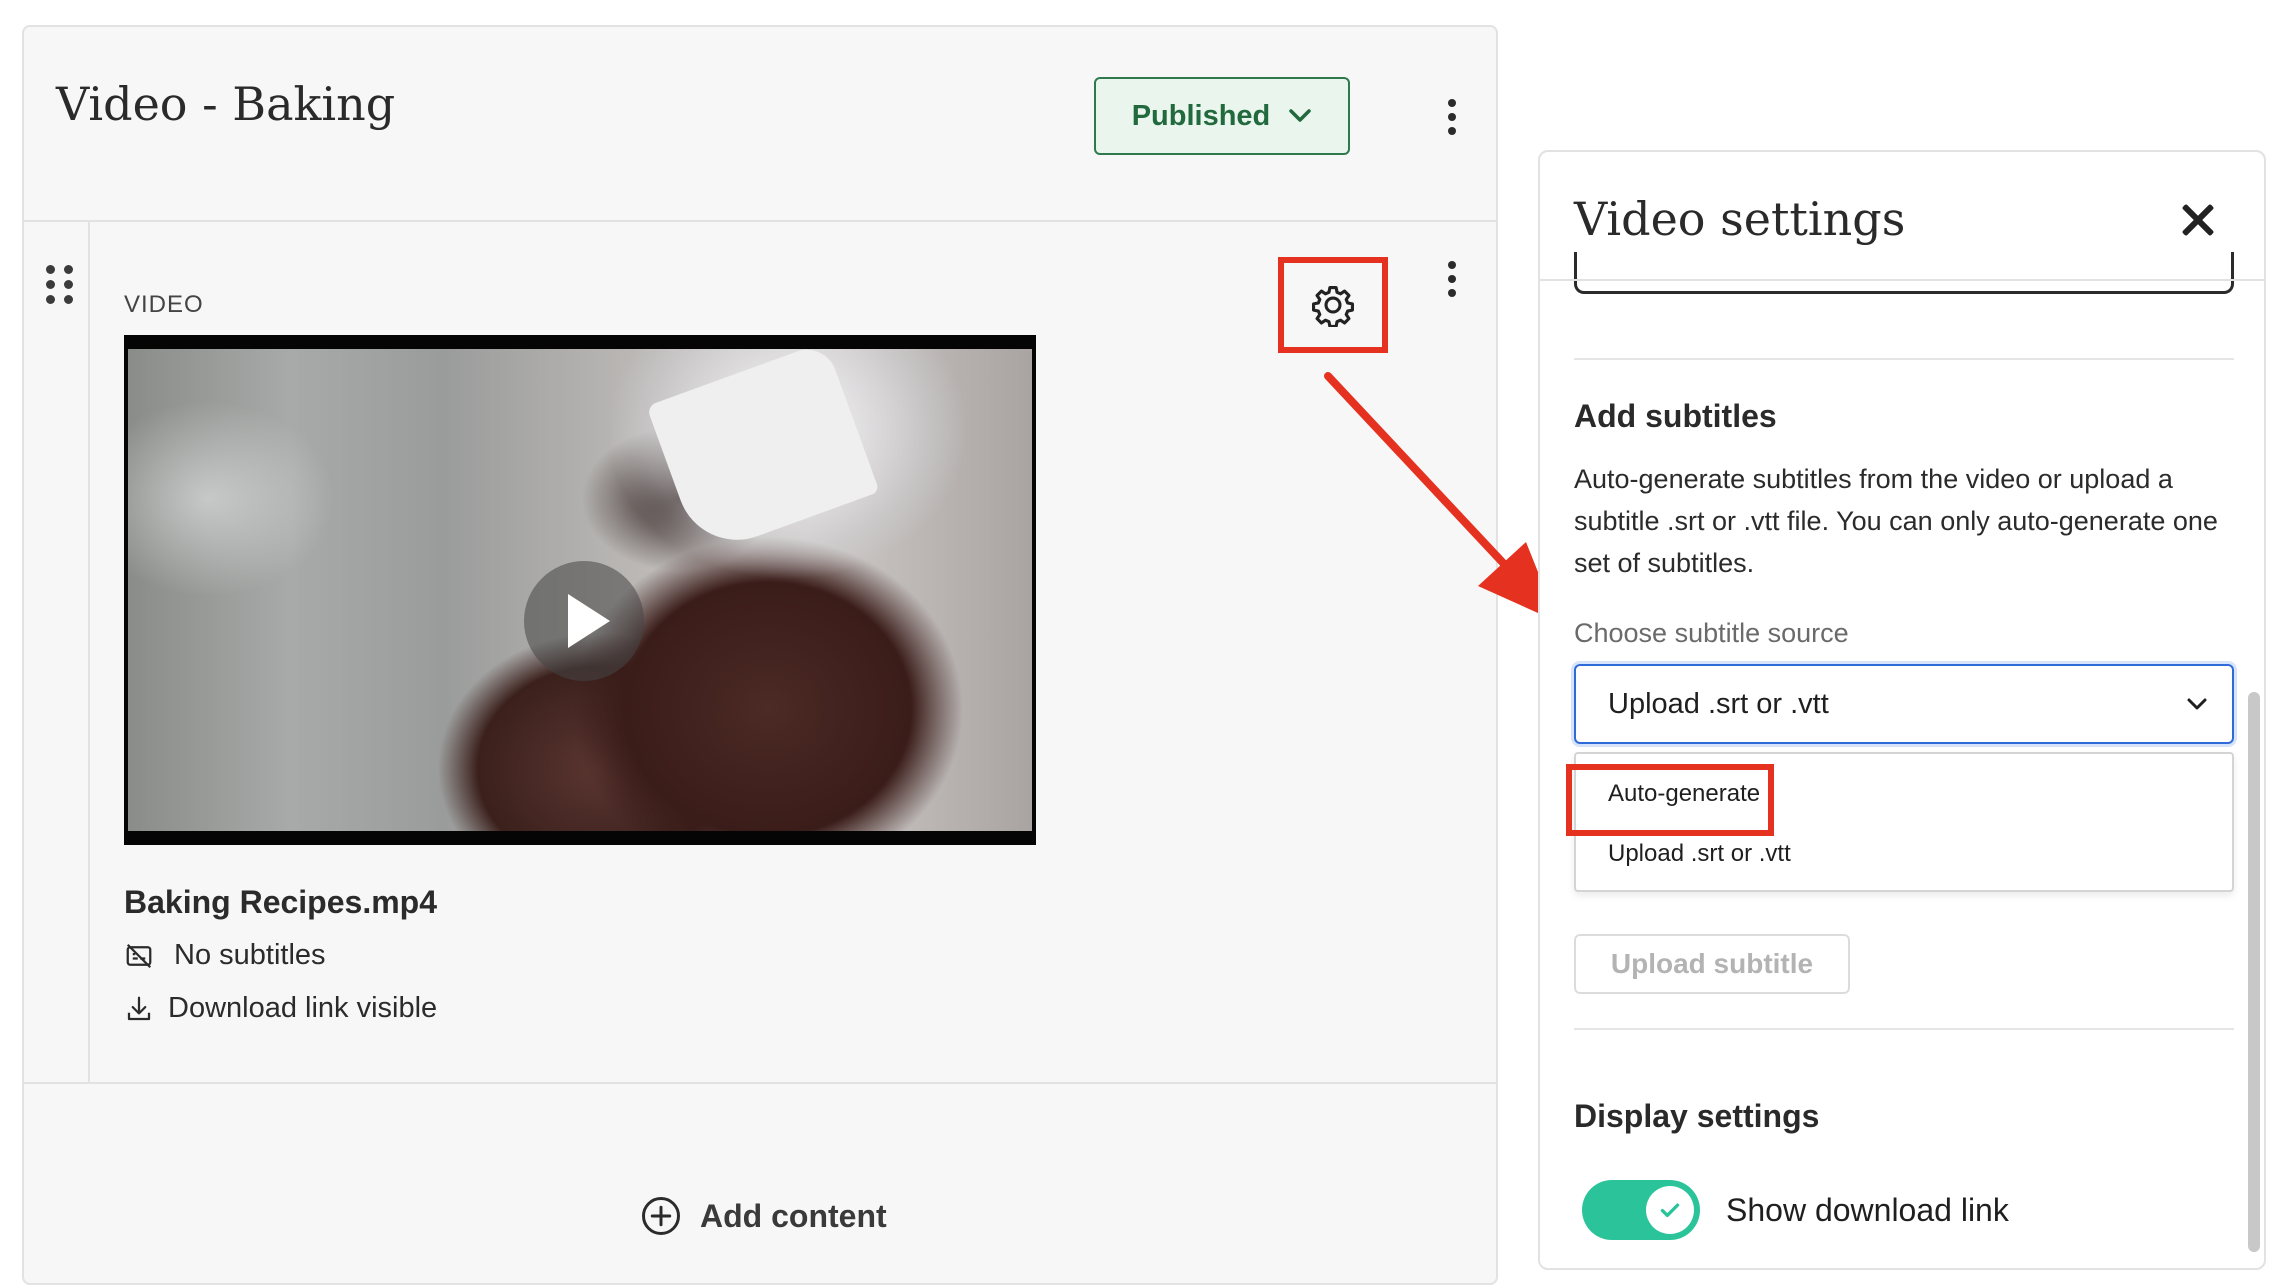 The width and height of the screenshot is (2282, 1285). I want to click on block-type-label: VIDEO, so click(164, 304).